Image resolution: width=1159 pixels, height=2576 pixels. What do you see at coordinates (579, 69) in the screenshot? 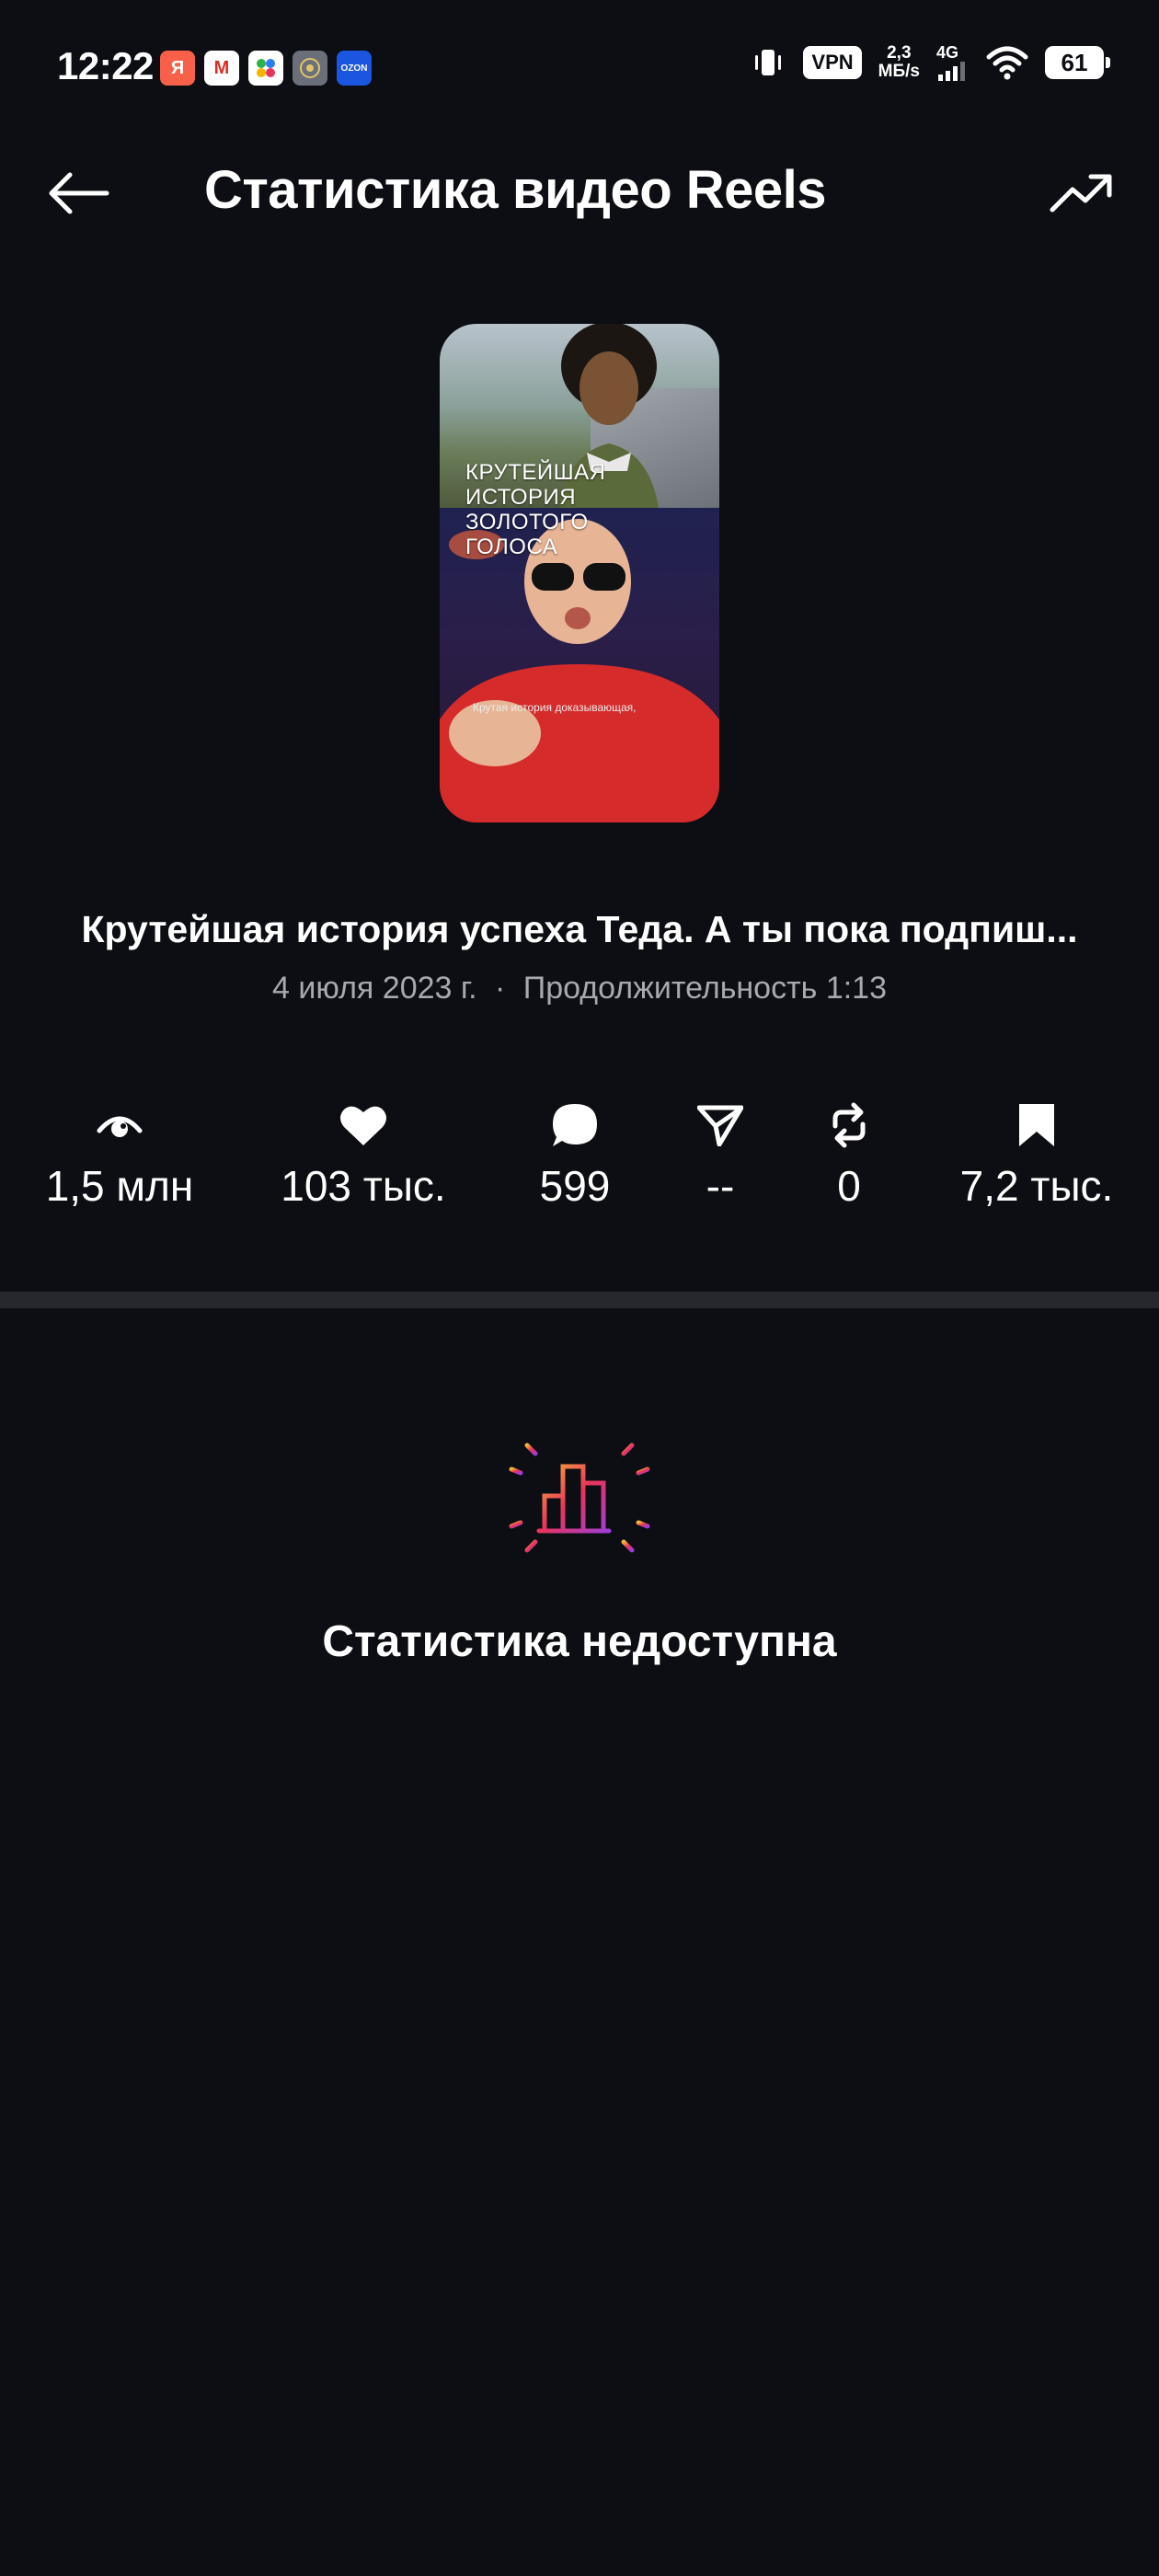
I see `status-bar: 12:22 Я M OZON VPN 2,3 МБ/s 4G 61` at bounding box center [579, 69].